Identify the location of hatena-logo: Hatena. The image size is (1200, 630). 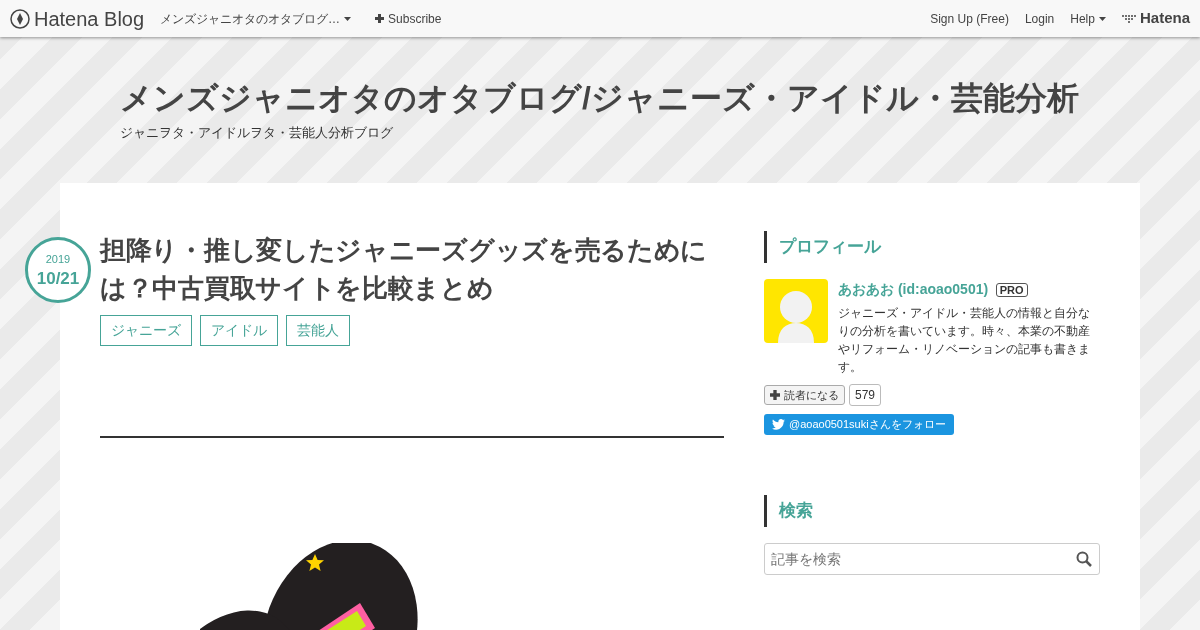
(1155, 18).